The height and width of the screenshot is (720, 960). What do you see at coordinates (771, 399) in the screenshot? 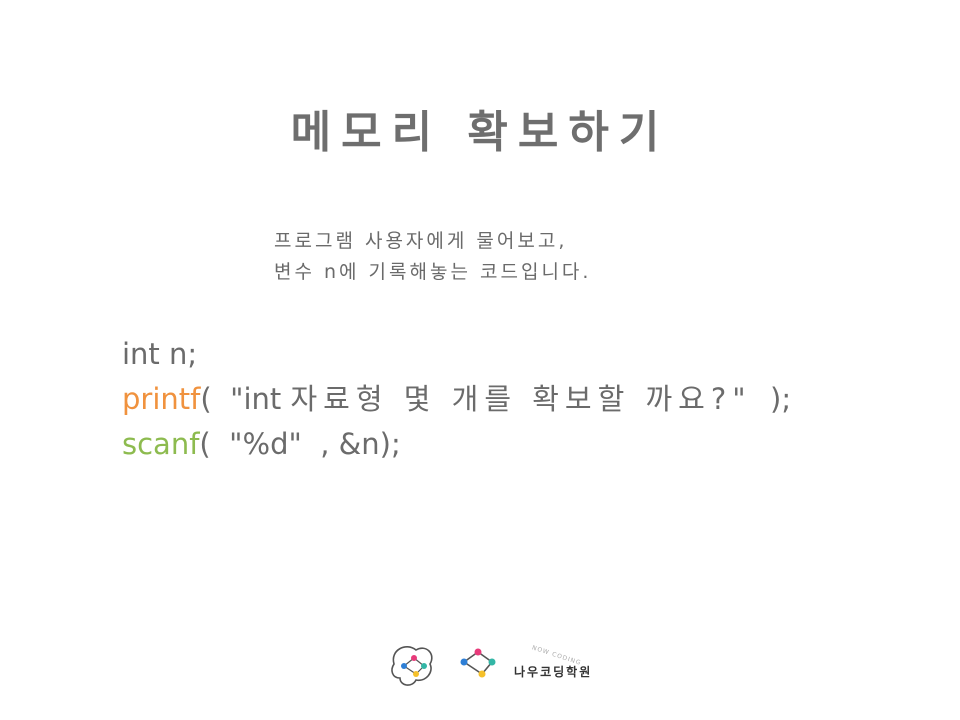
I see `printf-close: );` at bounding box center [771, 399].